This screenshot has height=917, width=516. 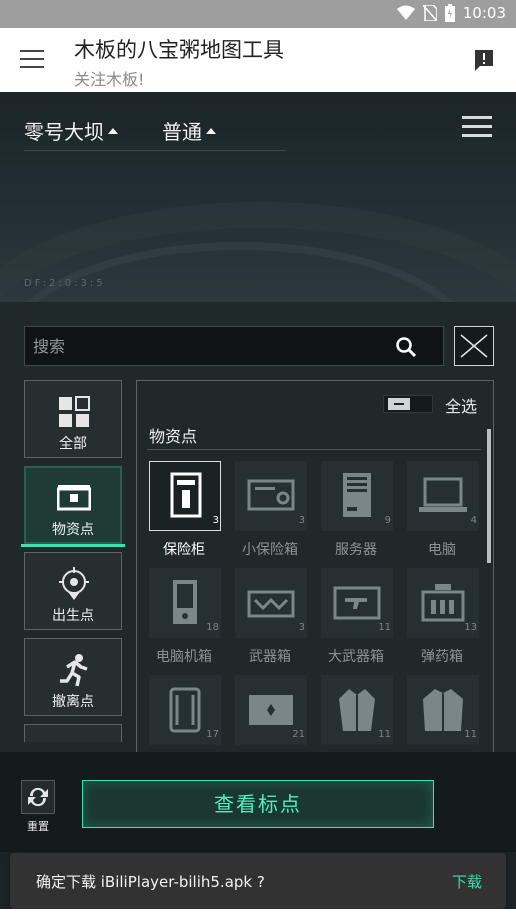 What do you see at coordinates (150, 882) in the screenshot?
I see `snackbar-message: 确定下载 iBiliPlayer-bilih5.apk ?` at bounding box center [150, 882].